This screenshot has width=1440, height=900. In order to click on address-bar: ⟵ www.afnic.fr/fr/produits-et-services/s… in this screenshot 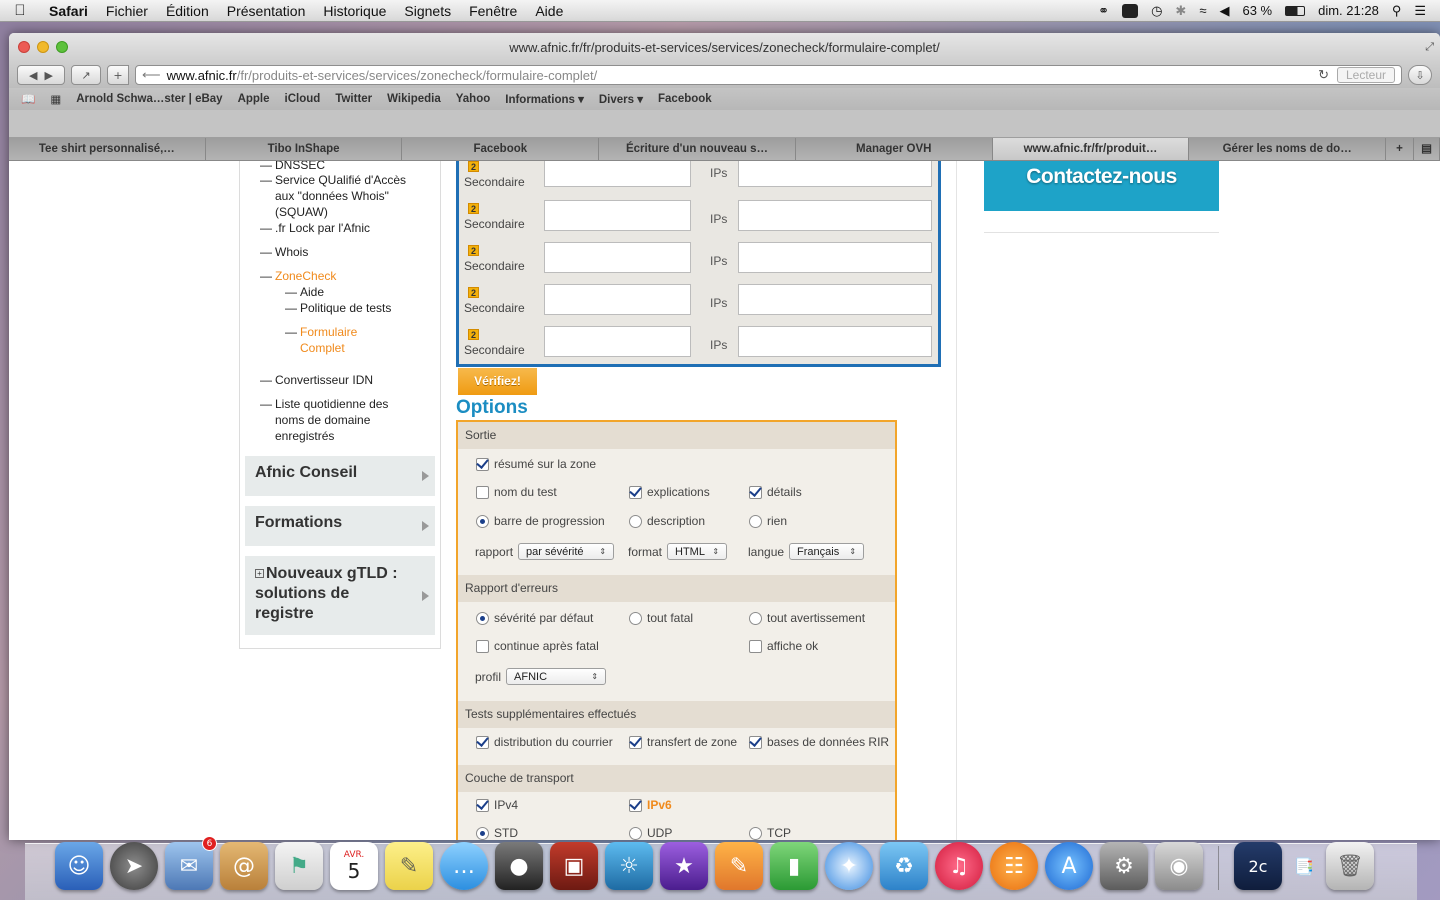, I will do `click(768, 75)`.